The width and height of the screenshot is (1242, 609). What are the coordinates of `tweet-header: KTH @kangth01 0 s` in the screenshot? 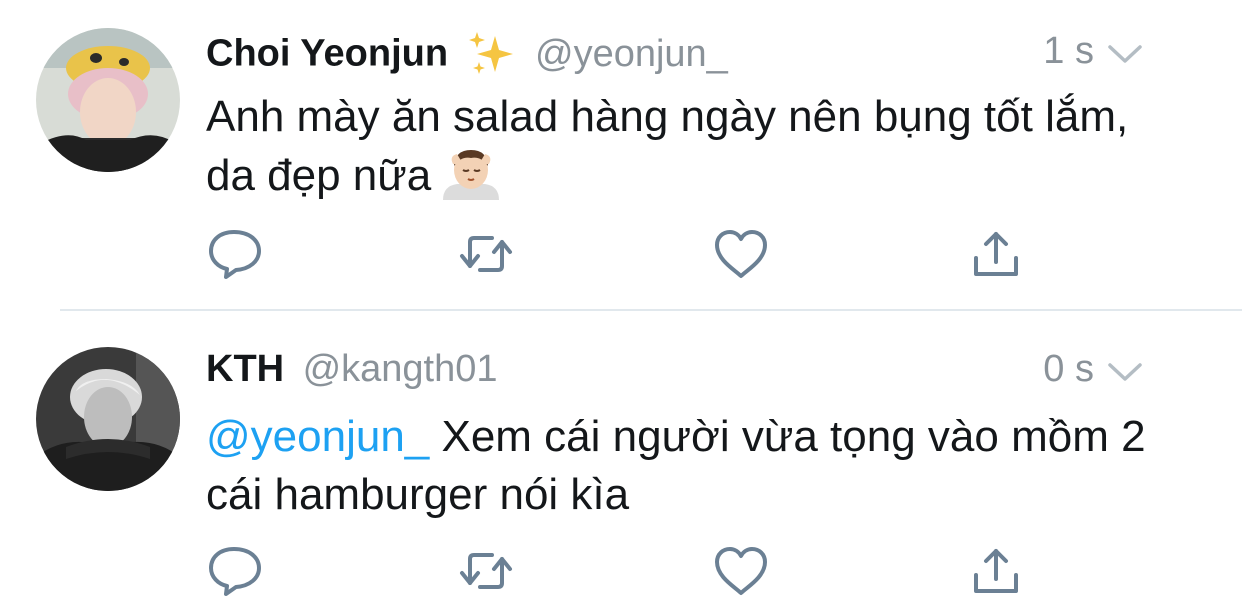 It's located at (694, 373).